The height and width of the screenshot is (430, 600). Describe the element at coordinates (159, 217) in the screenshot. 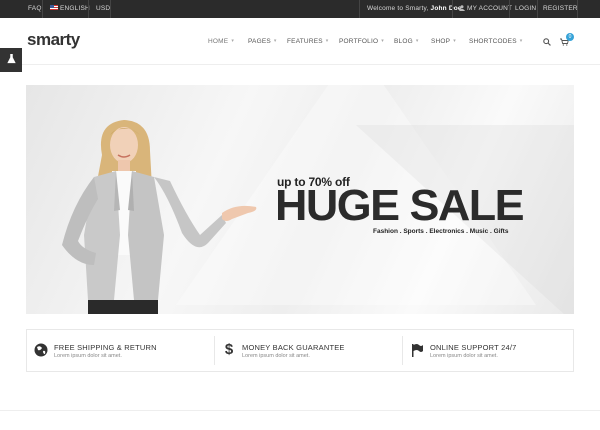

I see `model-image` at that location.